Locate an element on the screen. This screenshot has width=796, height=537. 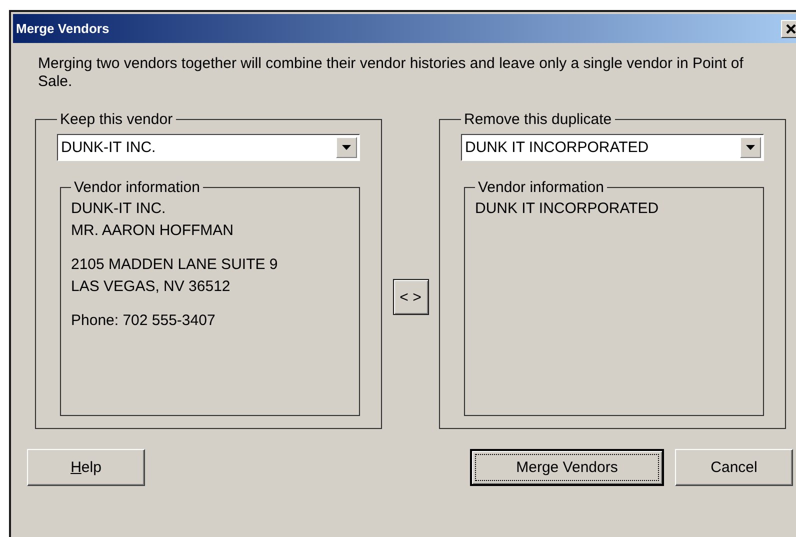
vendor-dropdown: DUNK-IT INC. is located at coordinates (208, 147).